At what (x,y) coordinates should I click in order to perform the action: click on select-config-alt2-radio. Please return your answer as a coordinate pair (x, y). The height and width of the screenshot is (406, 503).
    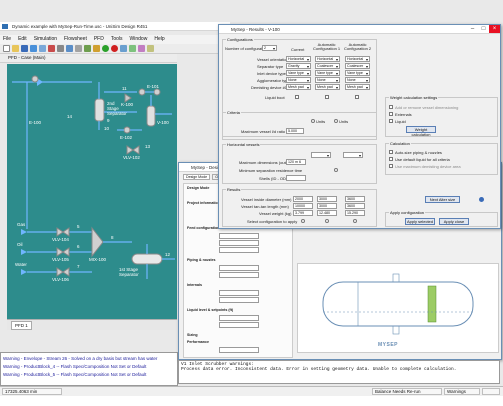
    Looking at the image, I should click on (355, 221).